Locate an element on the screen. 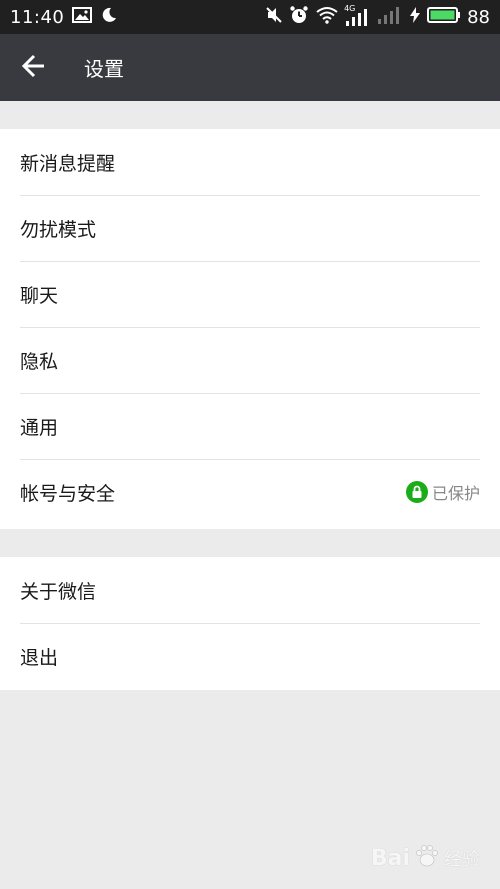 This screenshot has width=500, height=889. baidu-watermark: Bai 经验 is located at coordinates (425, 858).